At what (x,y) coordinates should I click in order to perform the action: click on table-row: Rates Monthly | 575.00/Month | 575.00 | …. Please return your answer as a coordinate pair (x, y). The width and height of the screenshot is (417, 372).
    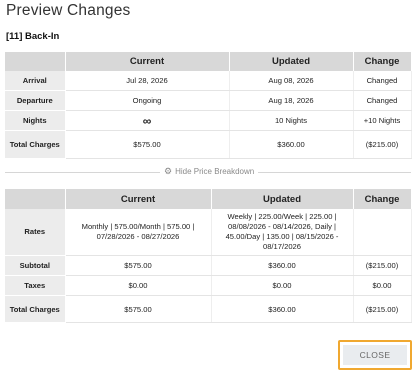
    Looking at the image, I should click on (208, 232).